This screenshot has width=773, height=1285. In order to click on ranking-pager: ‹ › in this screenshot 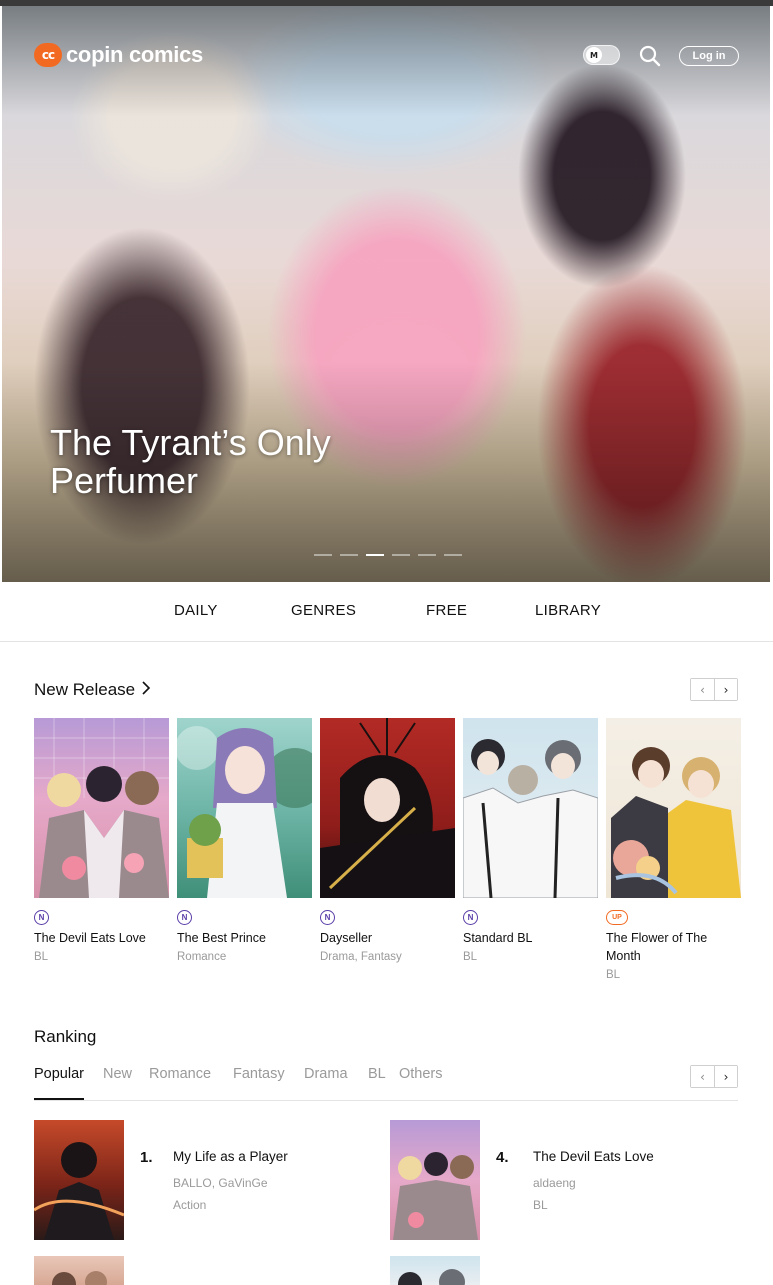, I will do `click(714, 1076)`.